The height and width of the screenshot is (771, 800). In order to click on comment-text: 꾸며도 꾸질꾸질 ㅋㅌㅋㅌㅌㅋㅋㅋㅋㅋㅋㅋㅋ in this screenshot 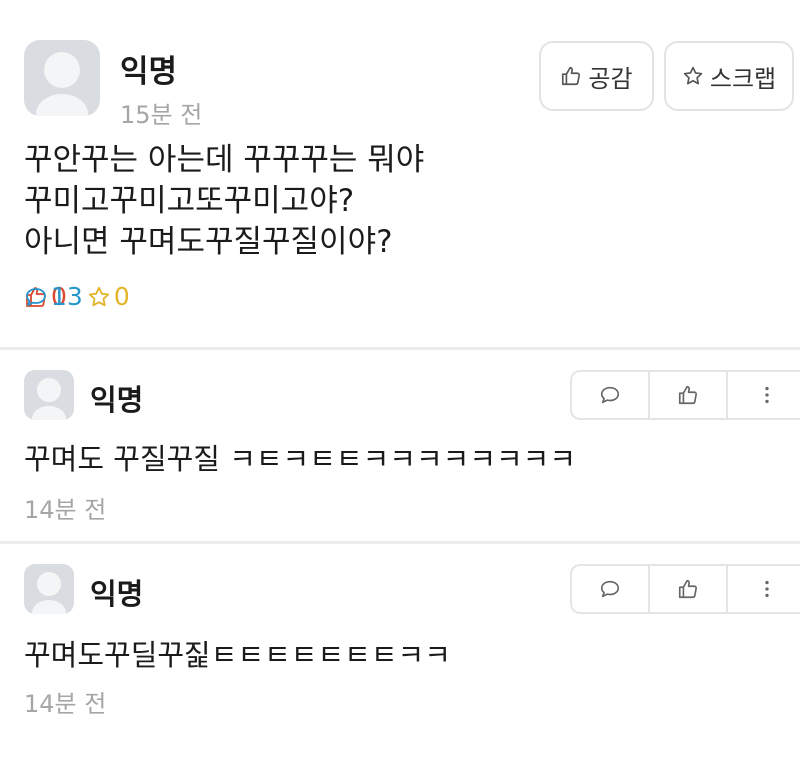, I will do `click(300, 459)`.